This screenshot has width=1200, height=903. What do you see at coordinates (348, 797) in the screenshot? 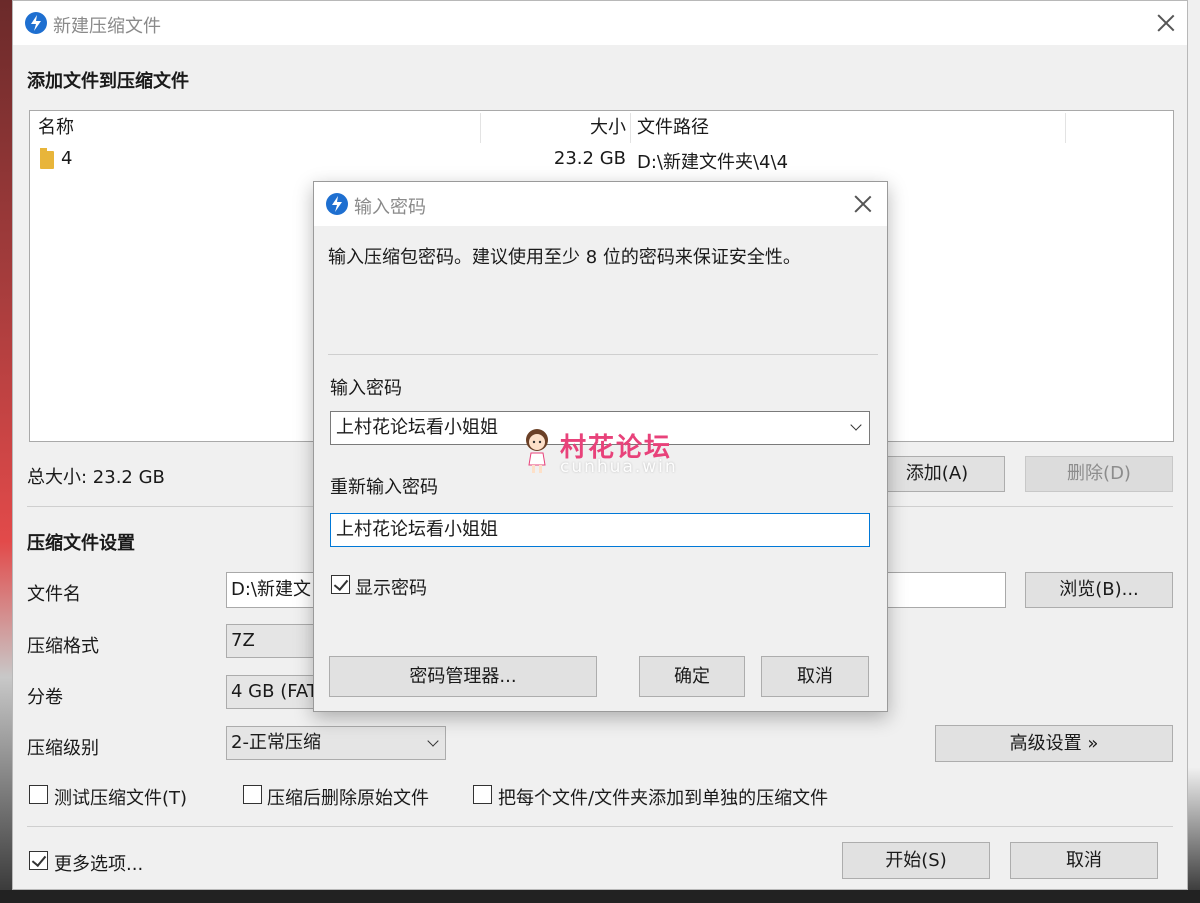
I see `delete-after-label: 压缩后删除原始文件` at bounding box center [348, 797].